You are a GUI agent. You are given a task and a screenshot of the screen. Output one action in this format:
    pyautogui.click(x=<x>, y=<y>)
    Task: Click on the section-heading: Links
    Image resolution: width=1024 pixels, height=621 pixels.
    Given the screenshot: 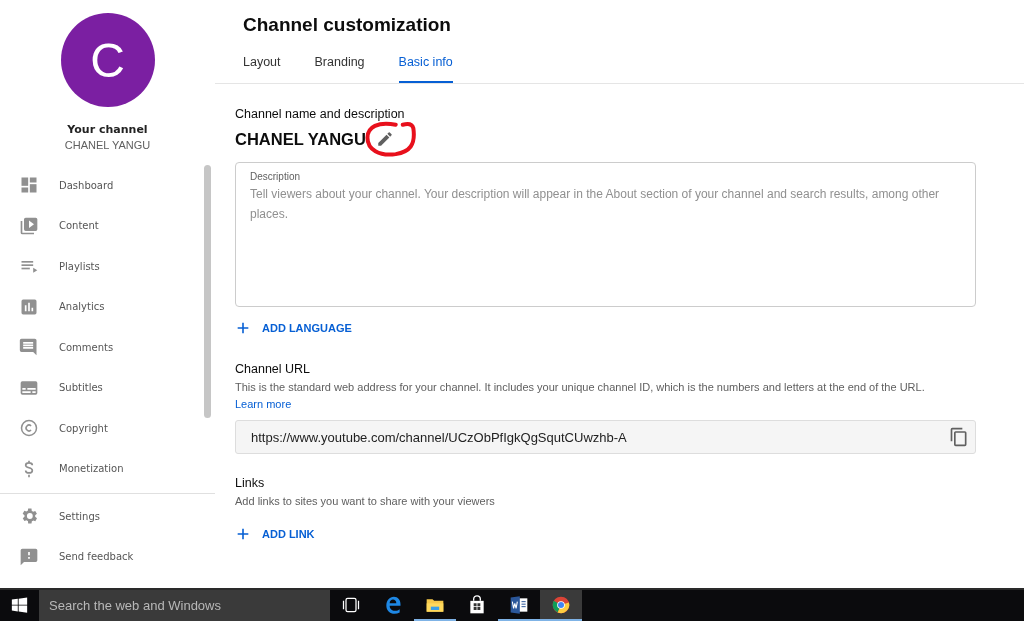 What is the action you would take?
    pyautogui.click(x=250, y=483)
    